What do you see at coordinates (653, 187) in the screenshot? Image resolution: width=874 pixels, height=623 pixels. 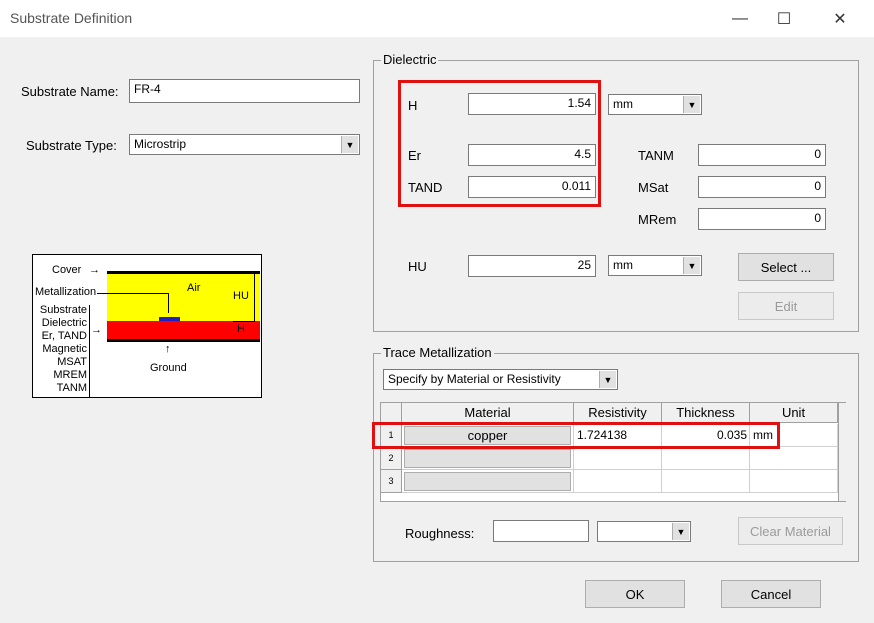 I see `msat-label: MSat` at bounding box center [653, 187].